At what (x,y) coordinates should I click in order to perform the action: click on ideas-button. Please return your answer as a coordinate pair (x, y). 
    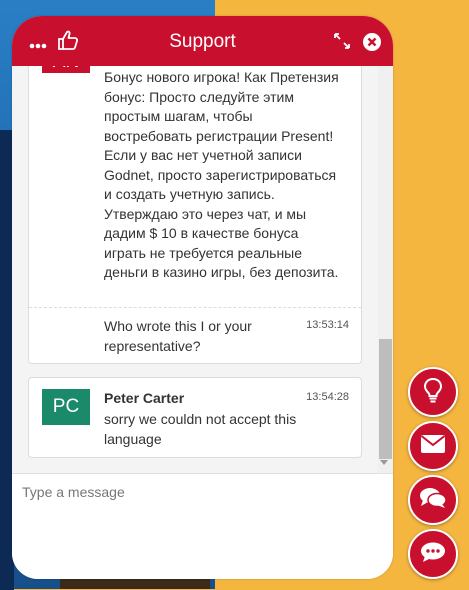
    Looking at the image, I should click on (433, 392).